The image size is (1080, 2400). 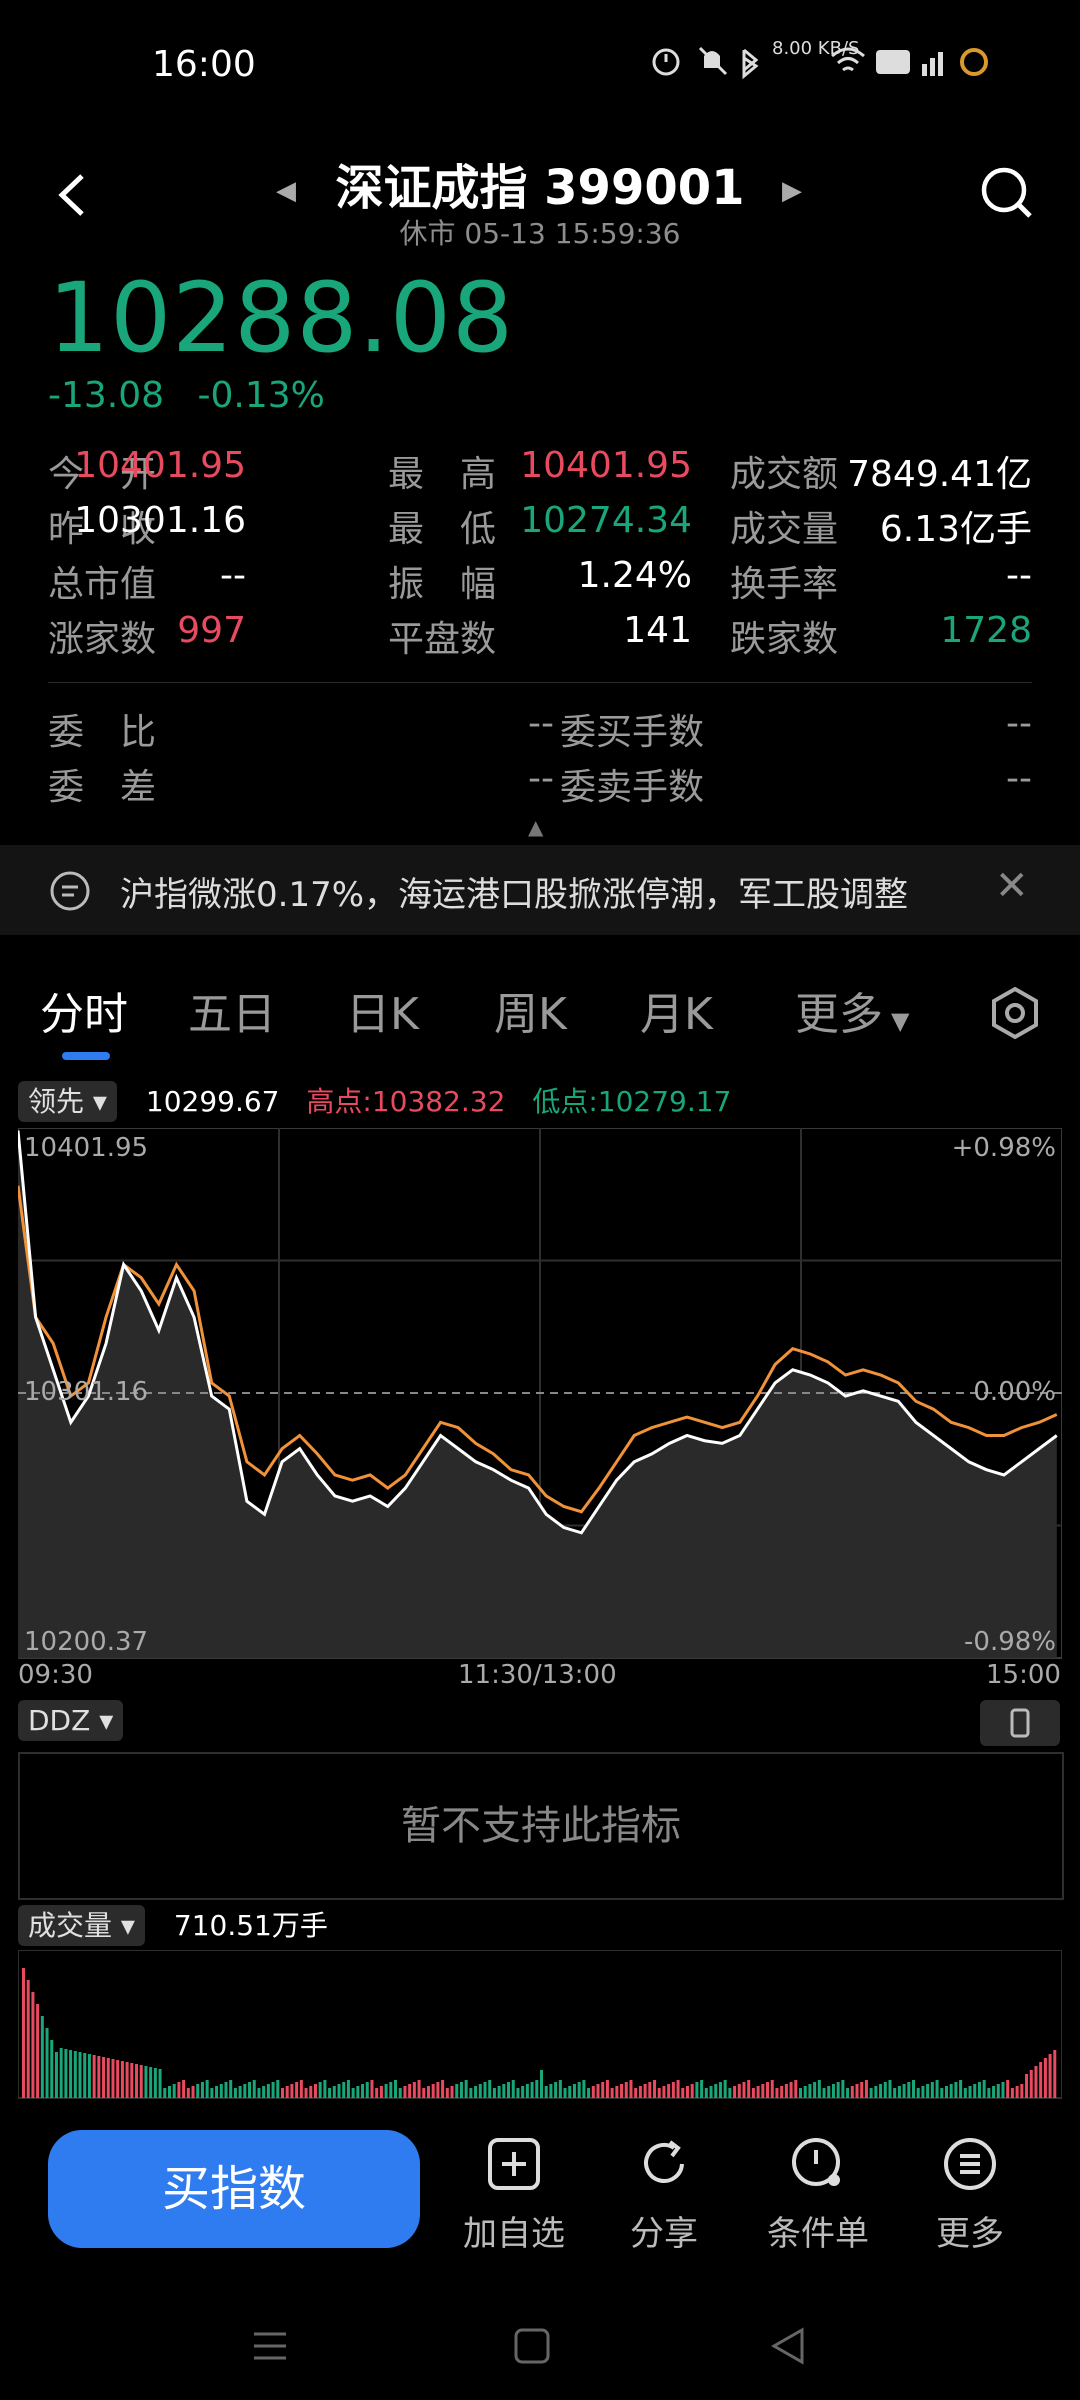 I want to click on next-index-button: ▶, so click(x=792, y=191).